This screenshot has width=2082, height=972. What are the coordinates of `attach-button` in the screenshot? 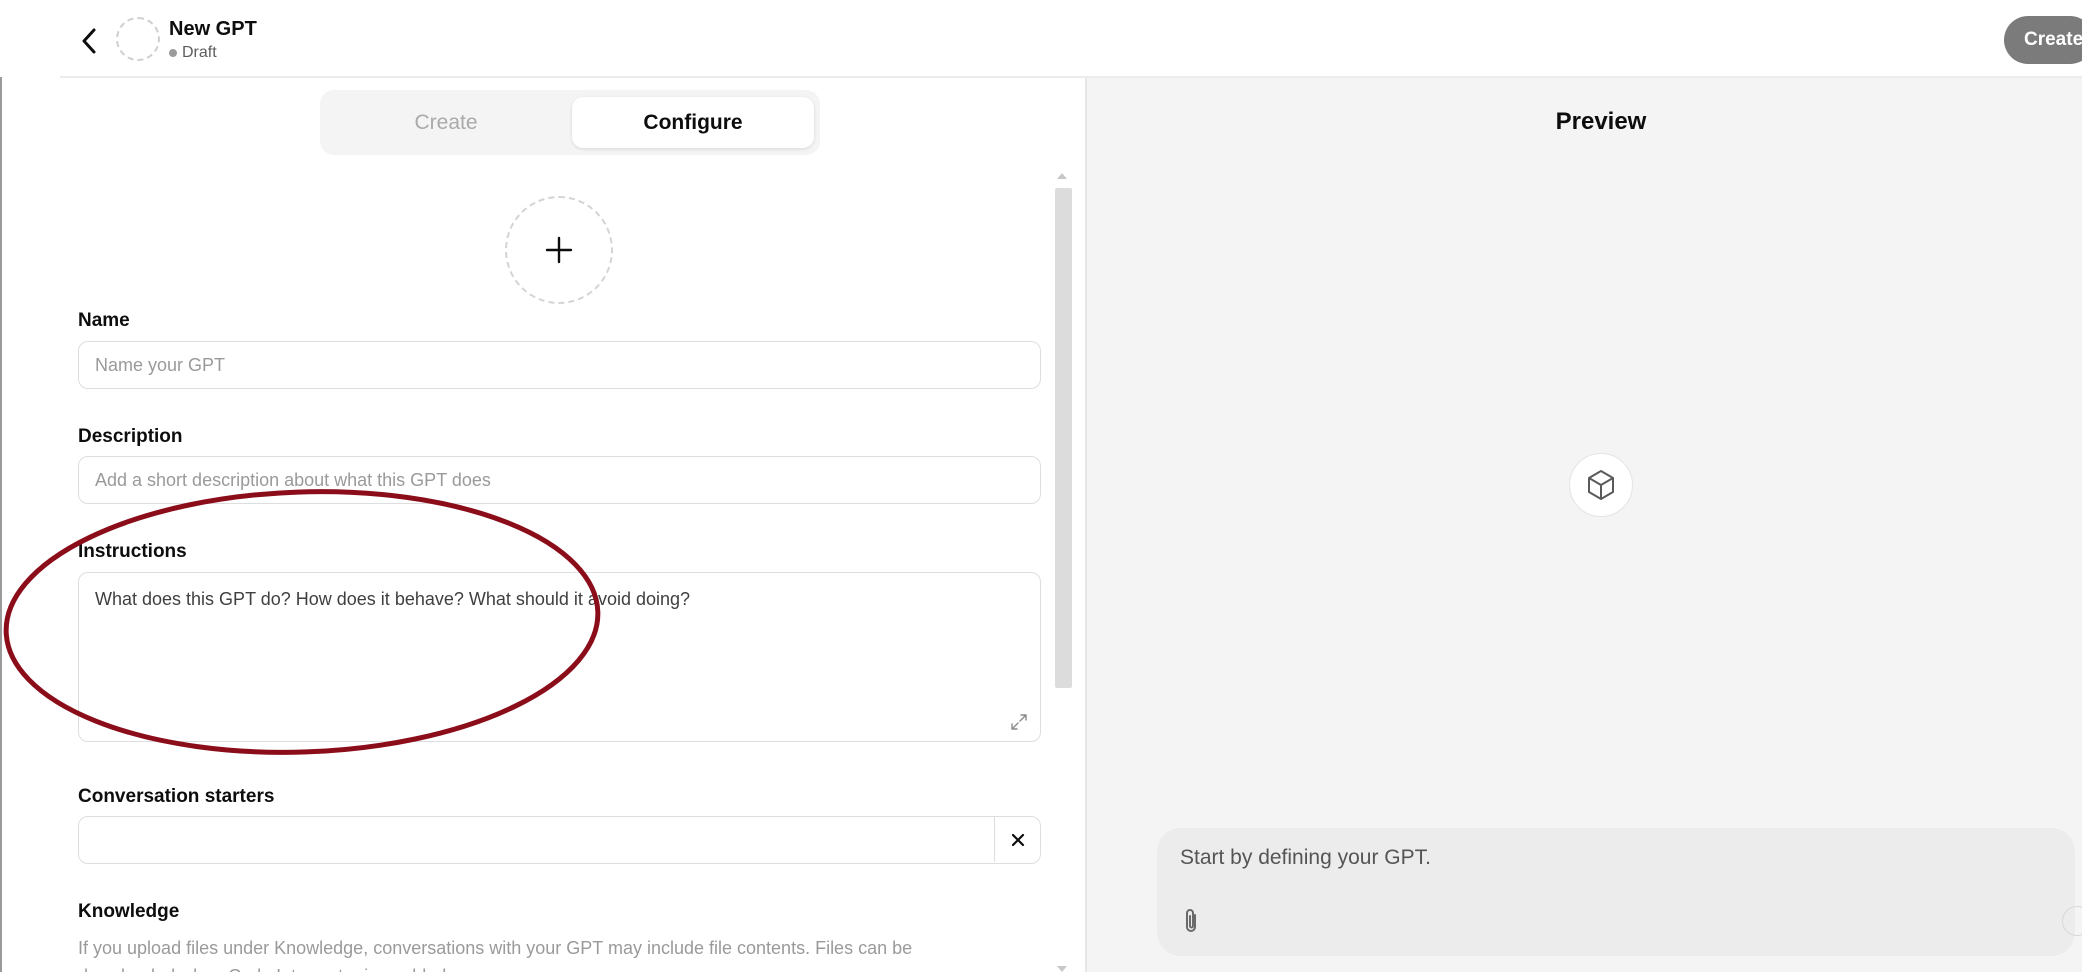 It's located at (1191, 921).